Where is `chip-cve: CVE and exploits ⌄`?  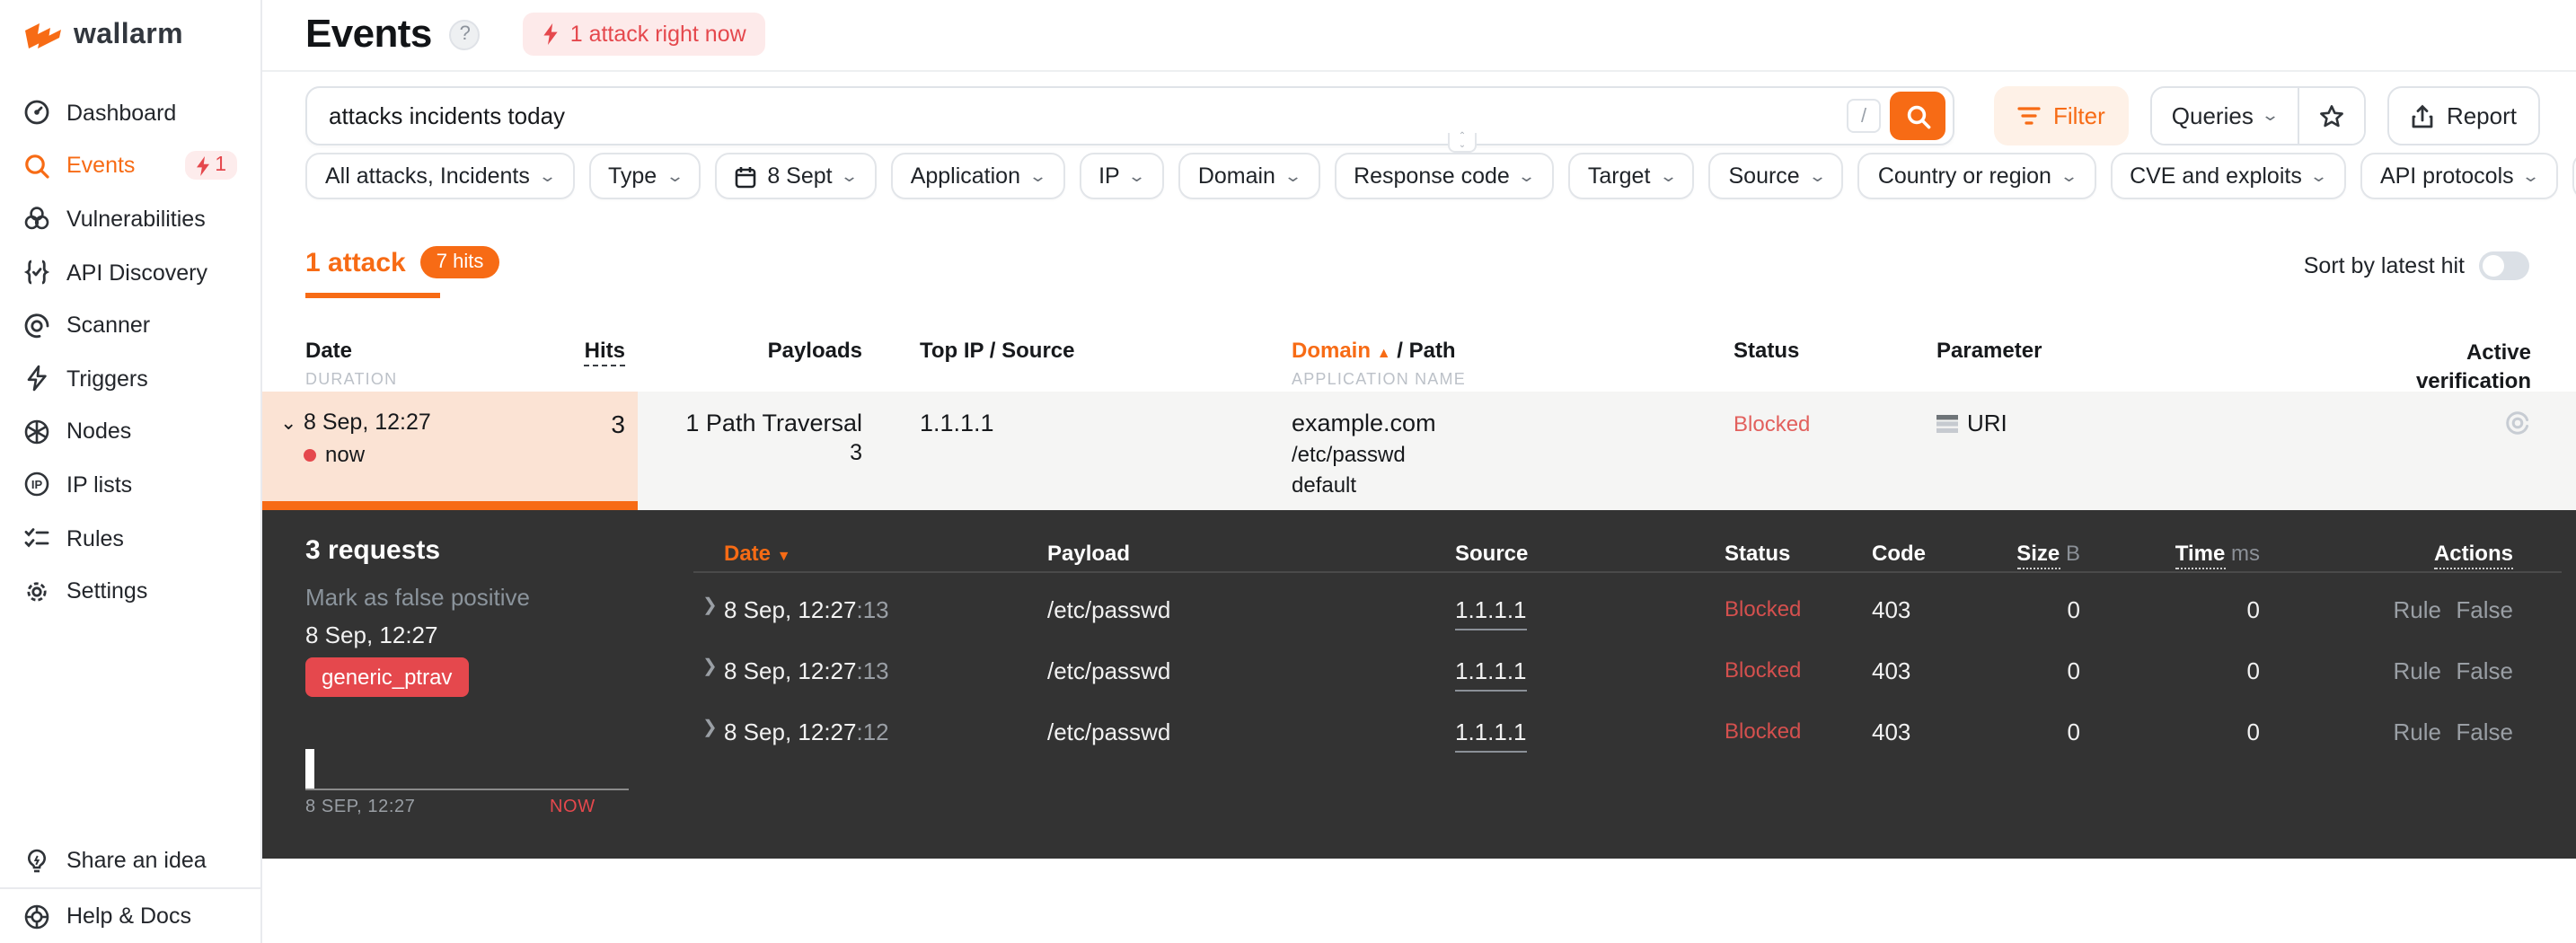 chip-cve: CVE and exploits ⌄ is located at coordinates (2228, 176).